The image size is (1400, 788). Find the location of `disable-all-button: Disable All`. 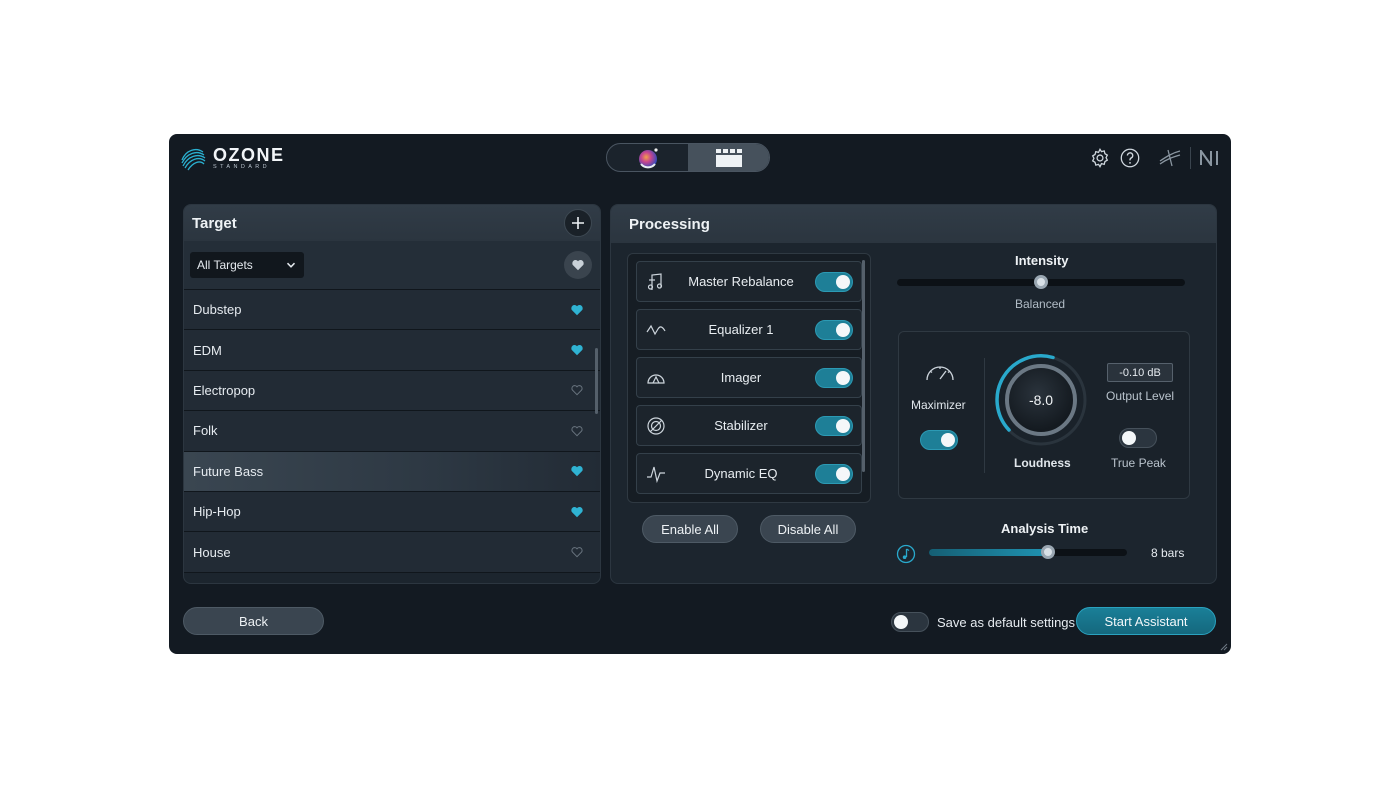

disable-all-button: Disable All is located at coordinates (808, 529).